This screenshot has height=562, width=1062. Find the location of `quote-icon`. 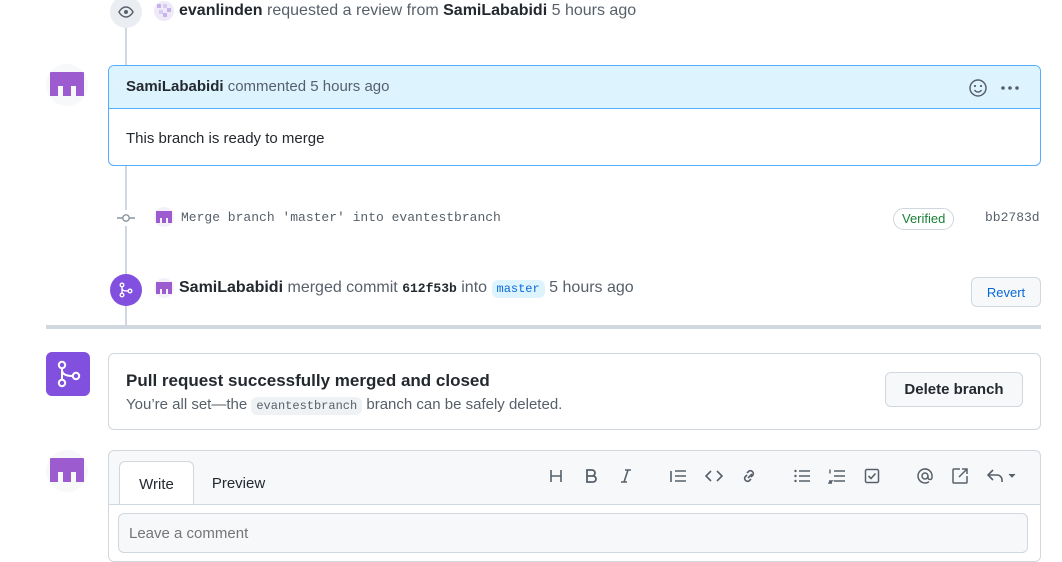

quote-icon is located at coordinates (678, 476).